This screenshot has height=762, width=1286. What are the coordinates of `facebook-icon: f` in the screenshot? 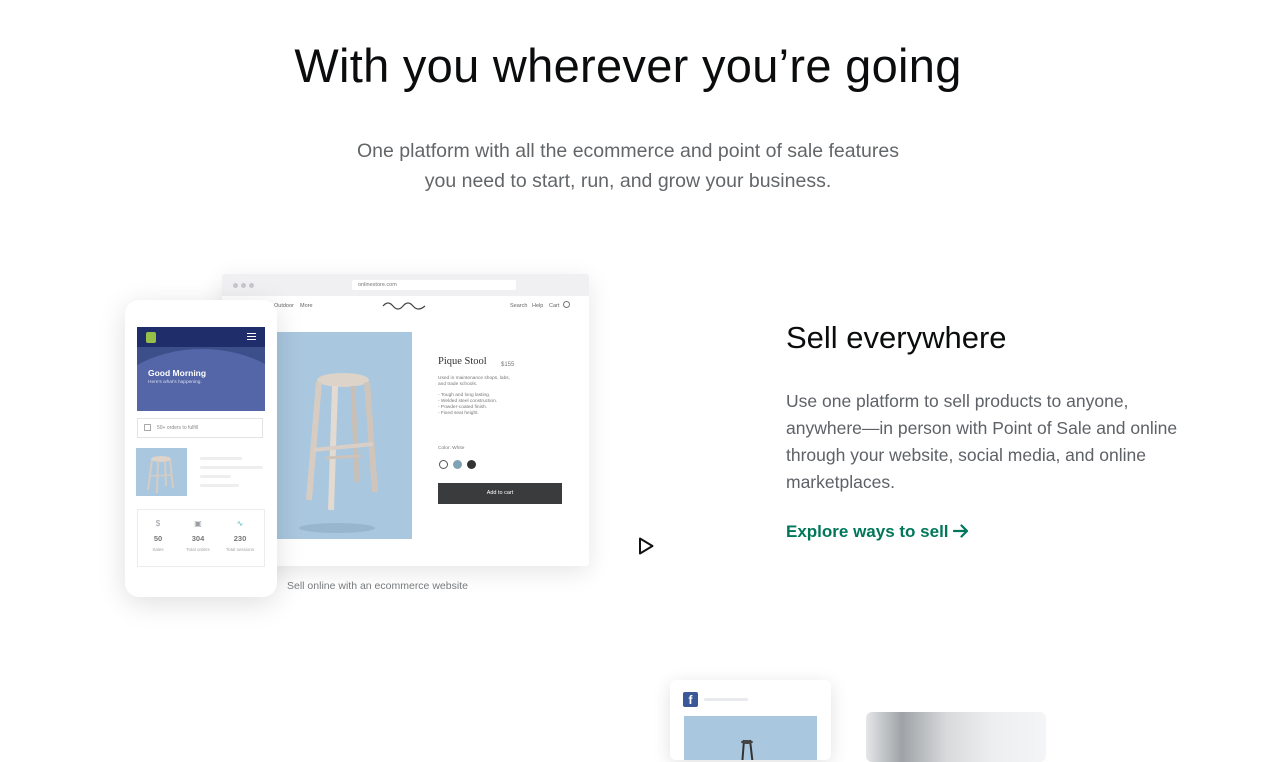 It's located at (690, 699).